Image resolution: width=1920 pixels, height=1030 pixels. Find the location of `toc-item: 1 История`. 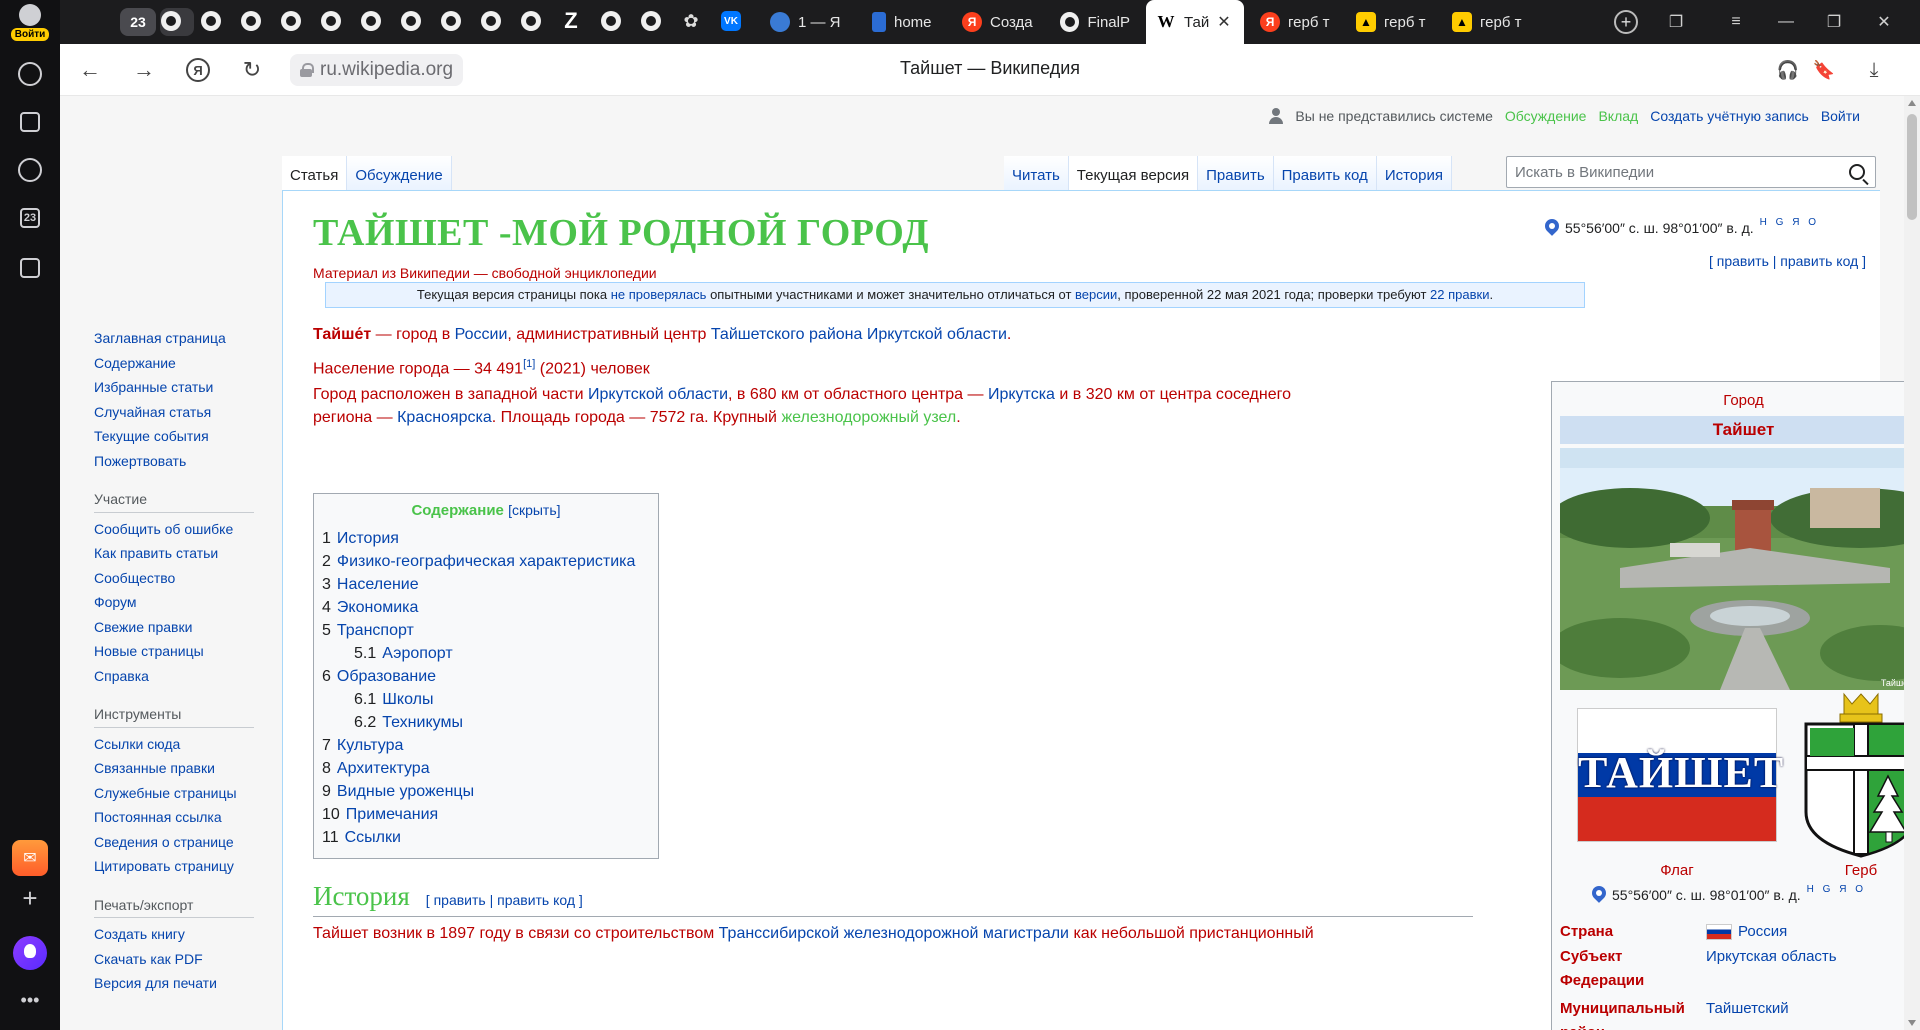

toc-item: 1 История is located at coordinates (486, 538).